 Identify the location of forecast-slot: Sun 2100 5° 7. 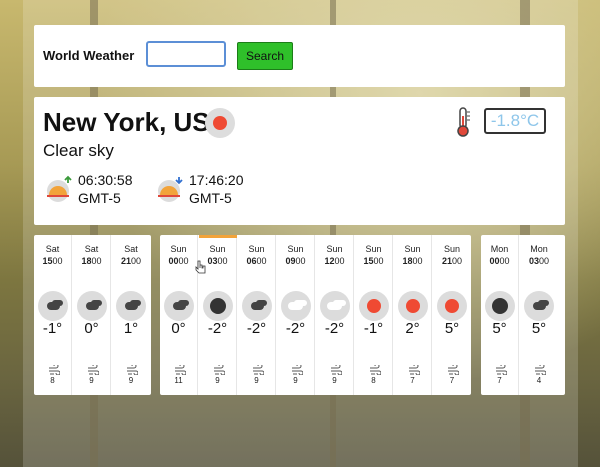
(452, 315).